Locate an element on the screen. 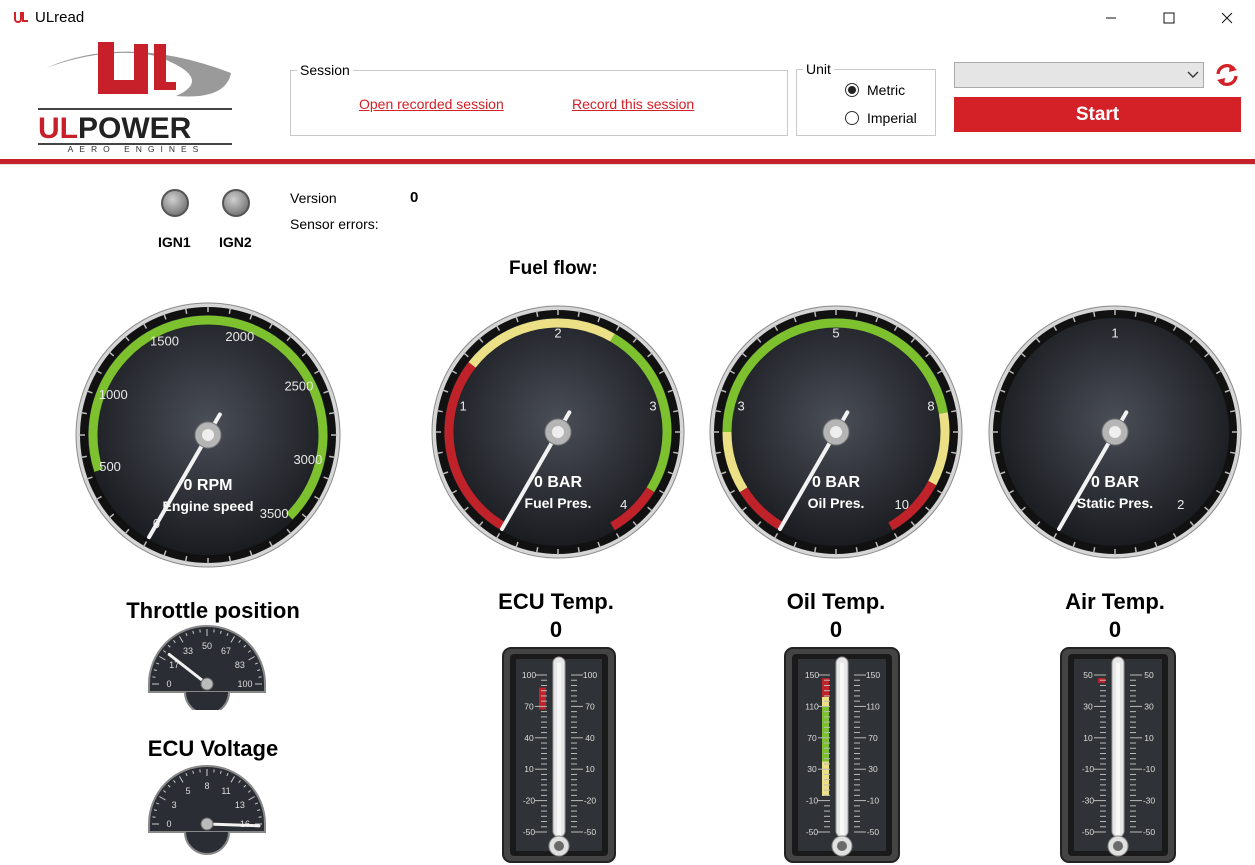 The height and width of the screenshot is (865, 1255). gauge-tick-label: 1 is located at coordinates (462, 406).